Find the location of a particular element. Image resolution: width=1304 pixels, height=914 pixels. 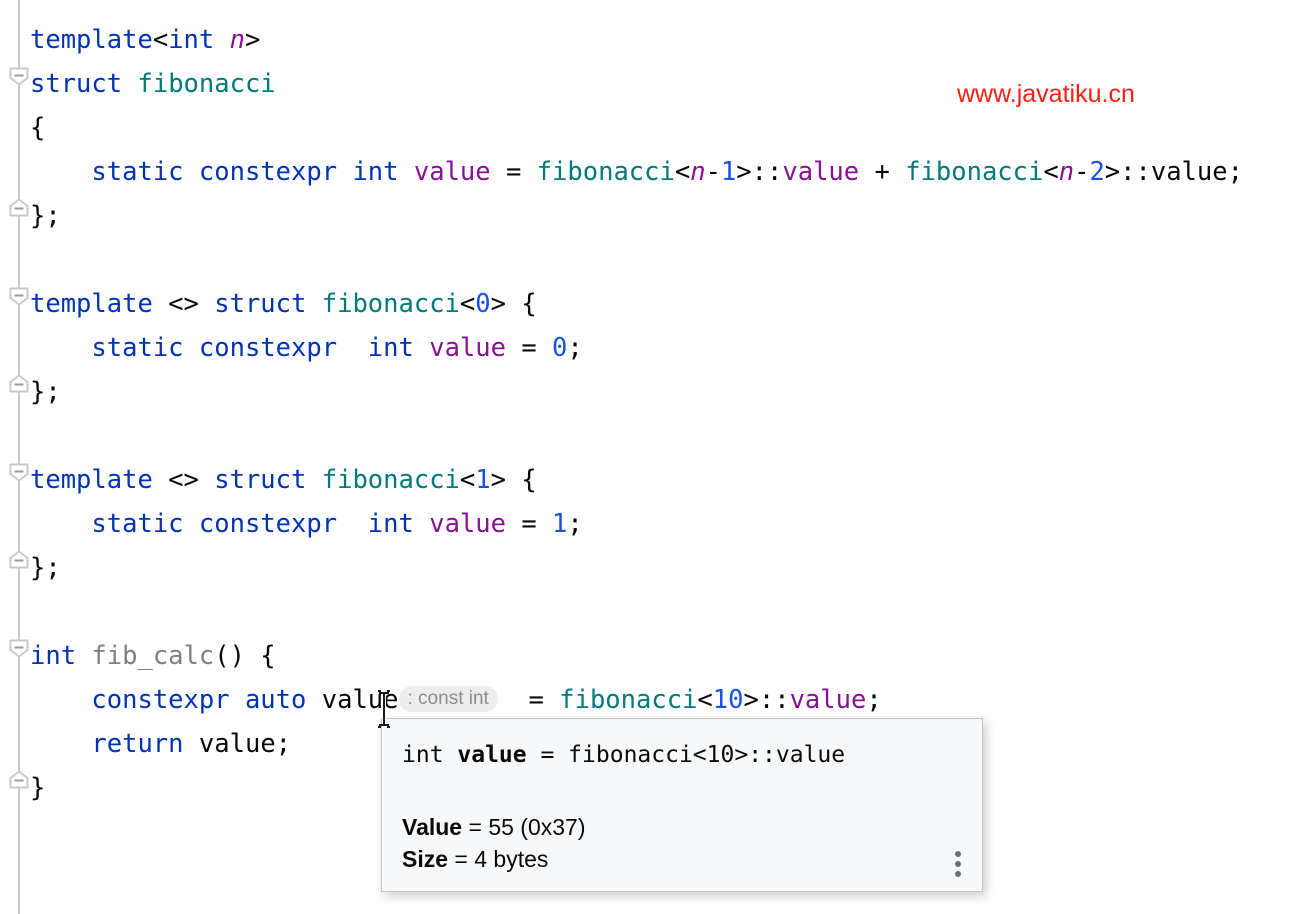

vertical-ellipsis-icon is located at coordinates (958, 864).